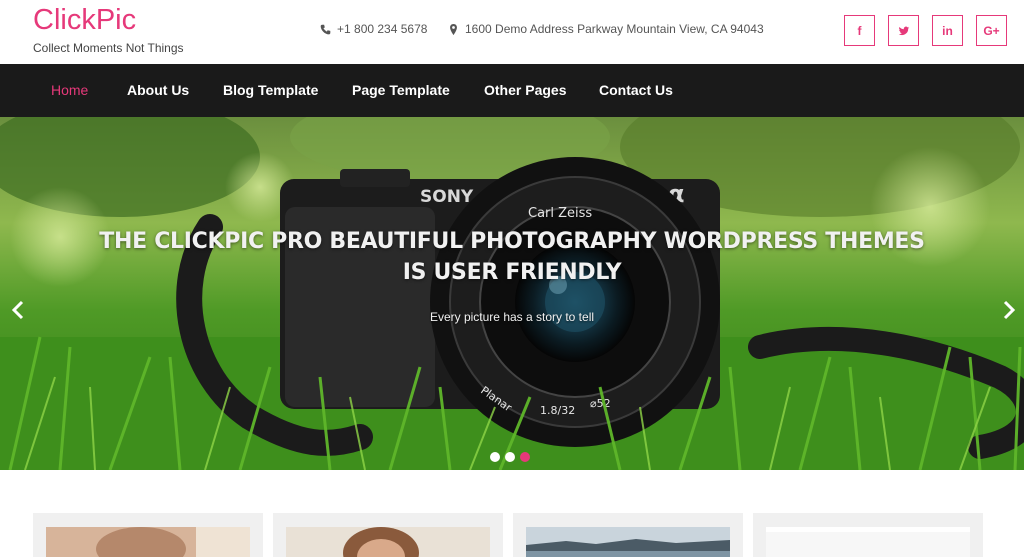 The height and width of the screenshot is (557, 1024). What do you see at coordinates (148, 542) in the screenshot?
I see `card-1-image` at bounding box center [148, 542].